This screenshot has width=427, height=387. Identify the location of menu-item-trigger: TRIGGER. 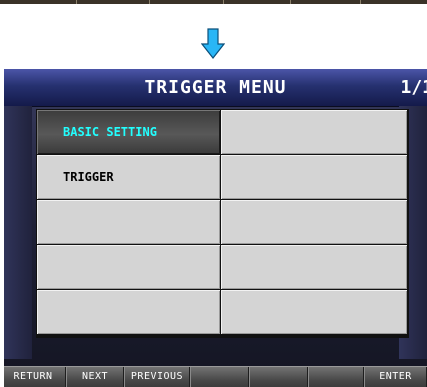
(128, 177).